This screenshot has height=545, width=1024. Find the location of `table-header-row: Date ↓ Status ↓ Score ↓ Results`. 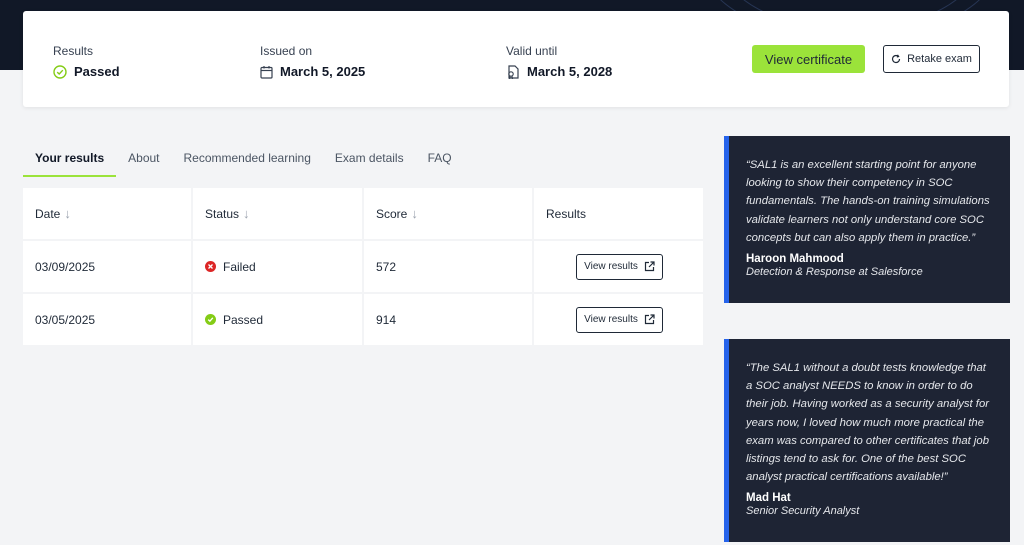

table-header-row: Date ↓ Status ↓ Score ↓ Results is located at coordinates (364, 213).